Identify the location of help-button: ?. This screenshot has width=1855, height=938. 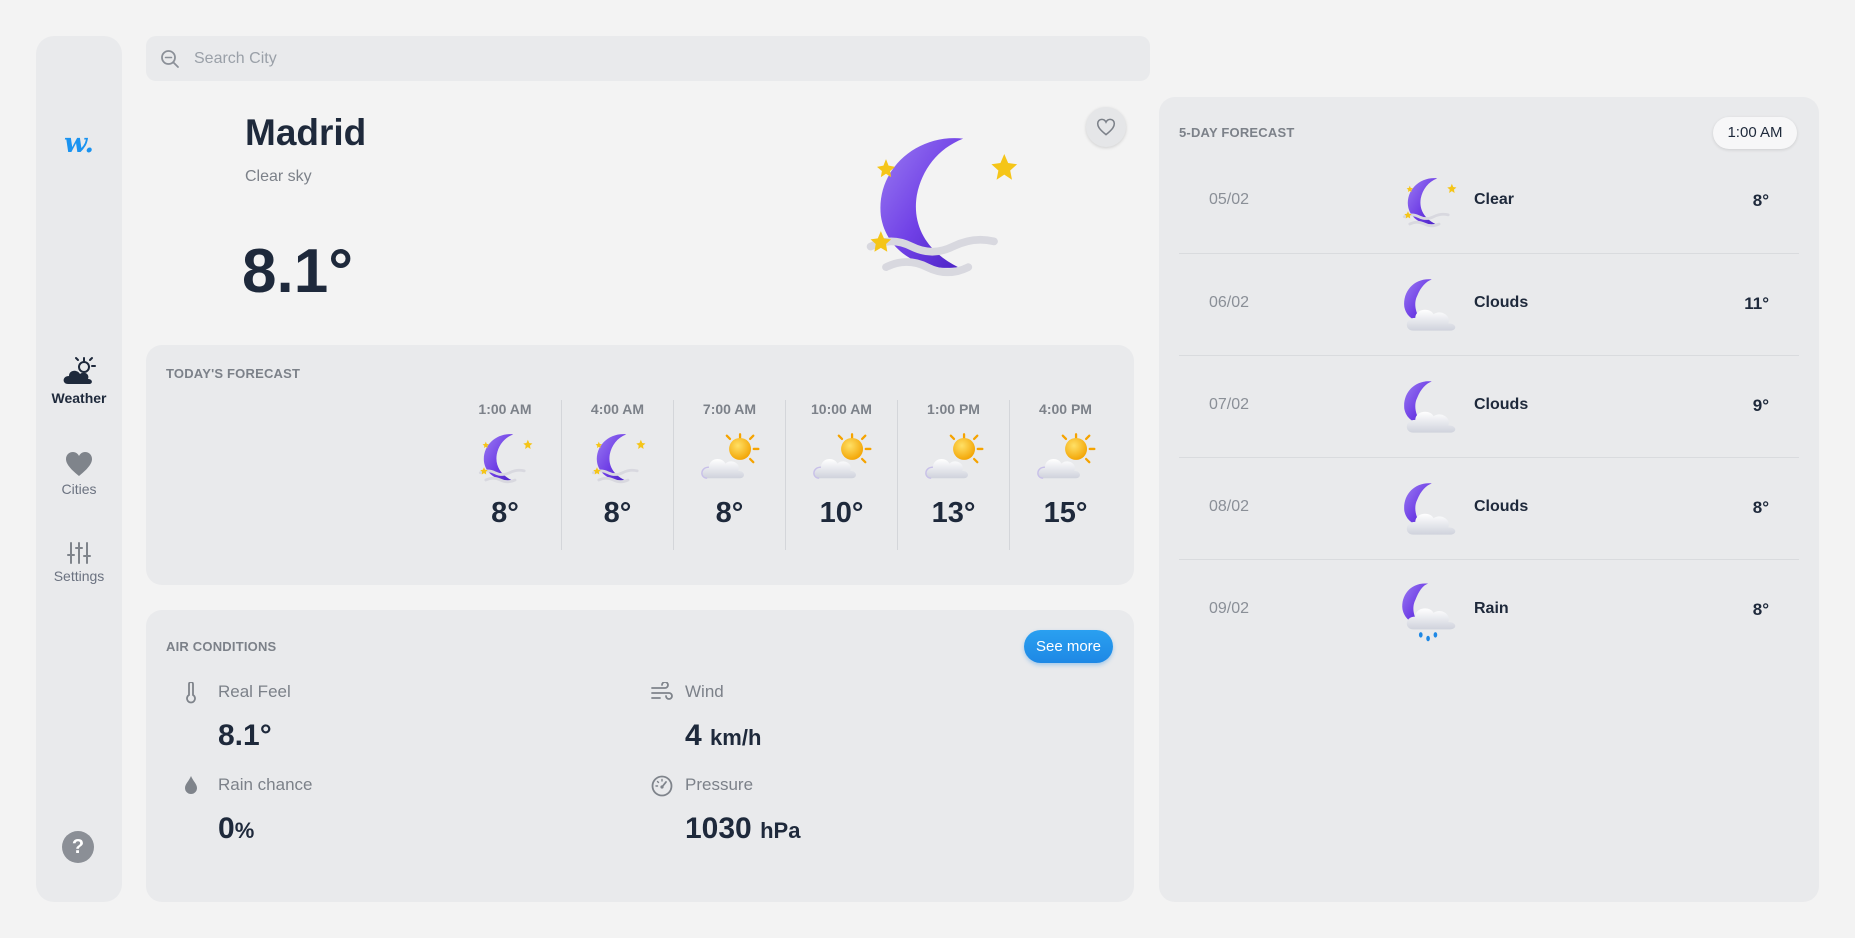
(78, 847).